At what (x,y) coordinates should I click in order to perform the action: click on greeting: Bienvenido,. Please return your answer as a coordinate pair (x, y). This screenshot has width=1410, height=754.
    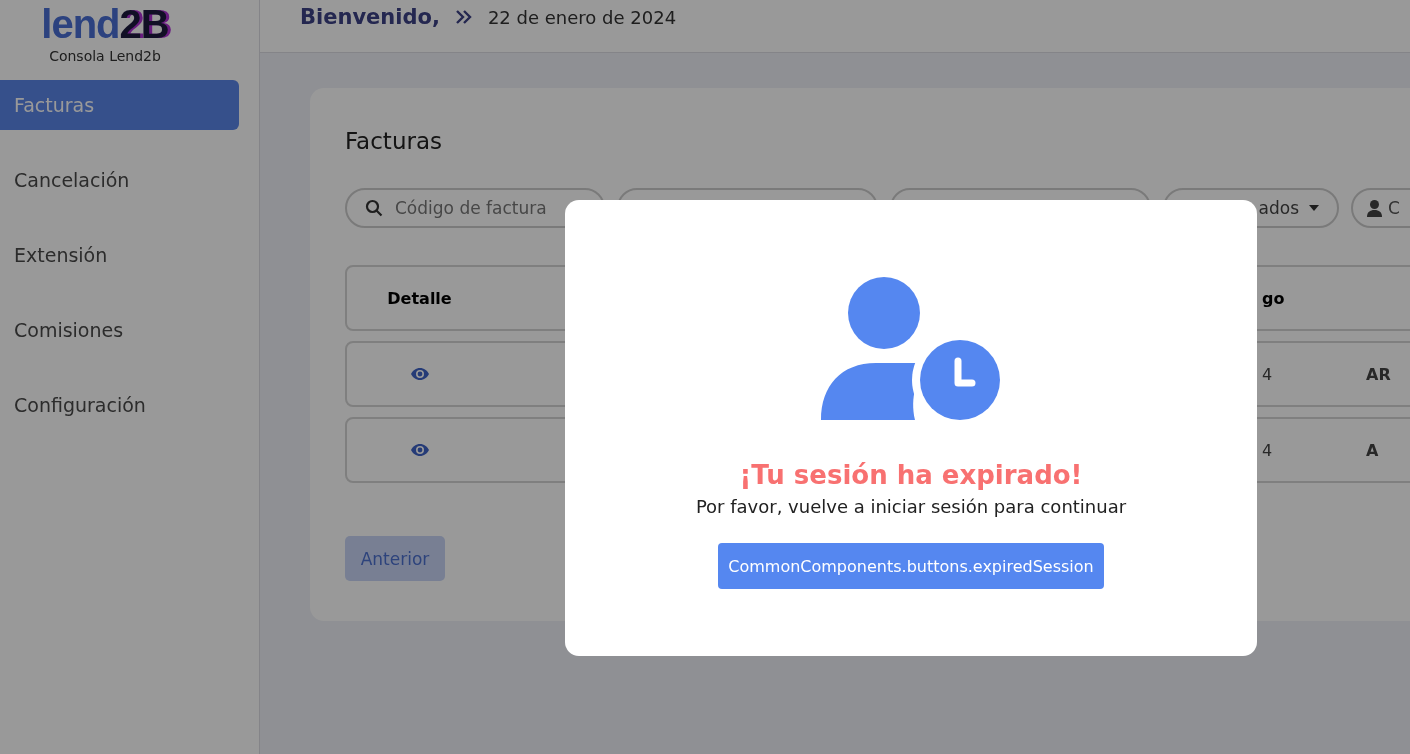
    Looking at the image, I should click on (370, 17).